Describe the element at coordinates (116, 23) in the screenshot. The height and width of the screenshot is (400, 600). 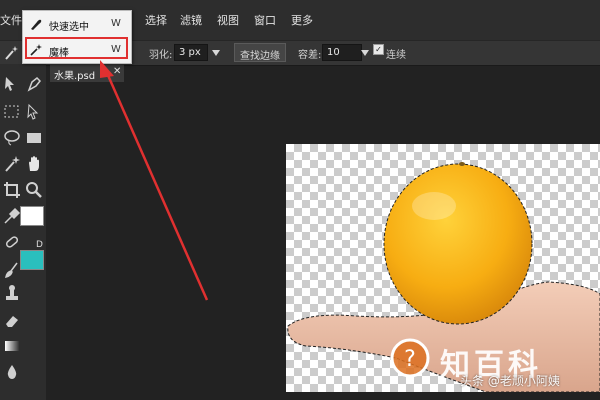
I see `flyout-item-shortcut: W` at that location.